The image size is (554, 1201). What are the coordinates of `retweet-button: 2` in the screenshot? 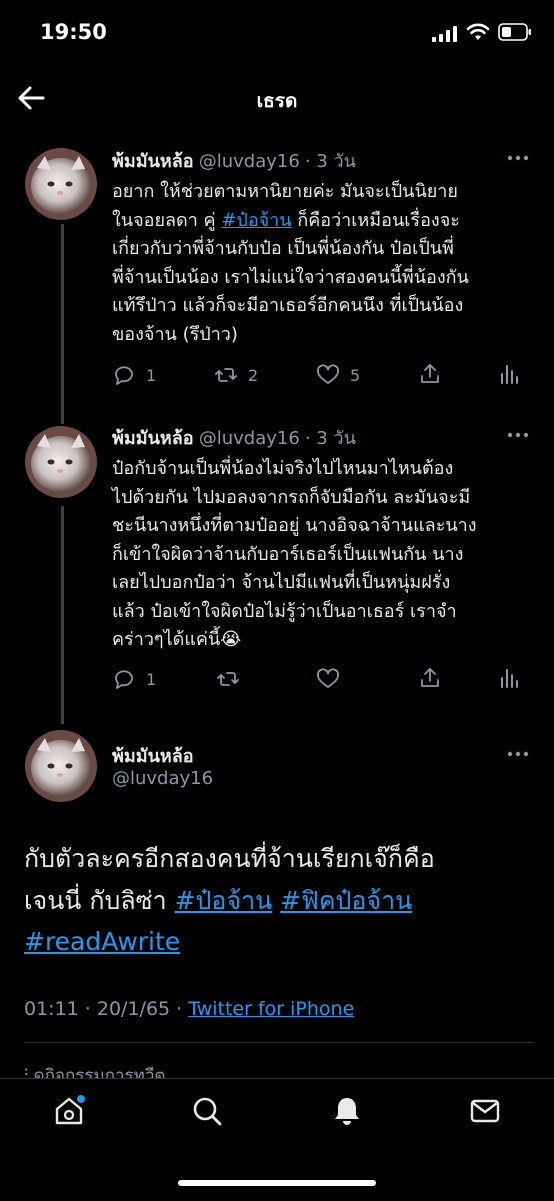 It's located at (236, 375).